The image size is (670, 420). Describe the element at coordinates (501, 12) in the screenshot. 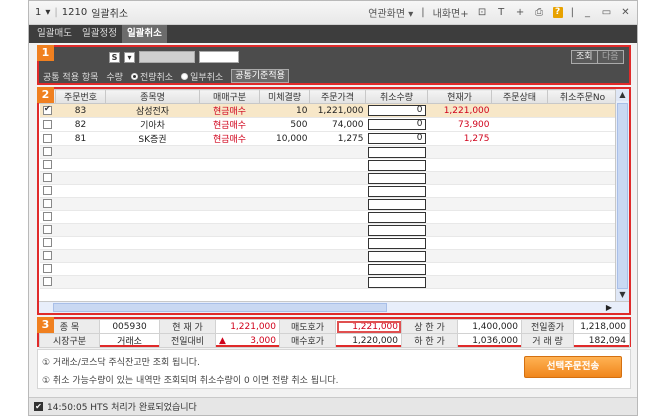

I see `text-icon: T` at that location.